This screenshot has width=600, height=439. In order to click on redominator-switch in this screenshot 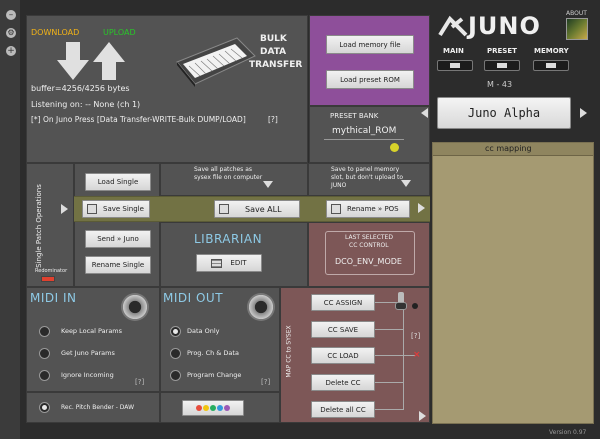, I will do `click(48, 279)`.